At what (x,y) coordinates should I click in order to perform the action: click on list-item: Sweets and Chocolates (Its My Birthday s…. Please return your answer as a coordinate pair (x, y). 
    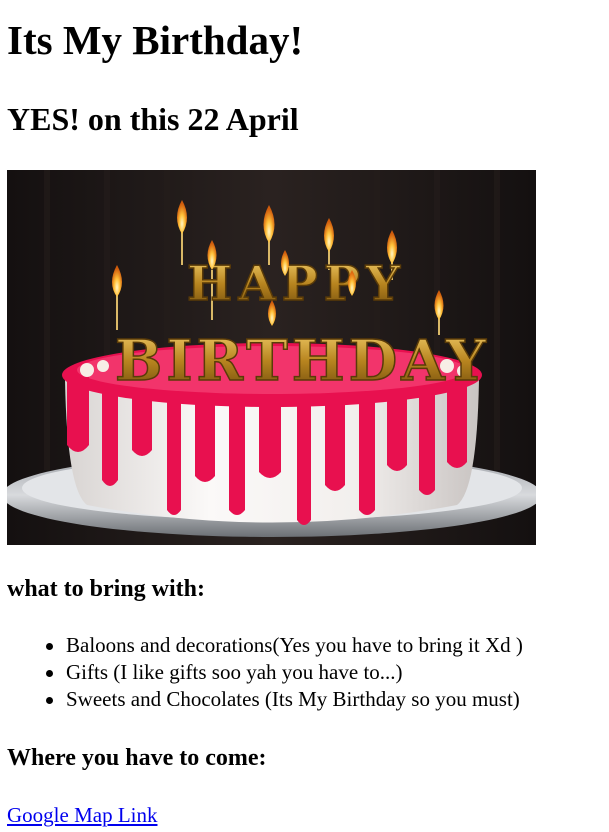
    Looking at the image, I should click on (265, 699).